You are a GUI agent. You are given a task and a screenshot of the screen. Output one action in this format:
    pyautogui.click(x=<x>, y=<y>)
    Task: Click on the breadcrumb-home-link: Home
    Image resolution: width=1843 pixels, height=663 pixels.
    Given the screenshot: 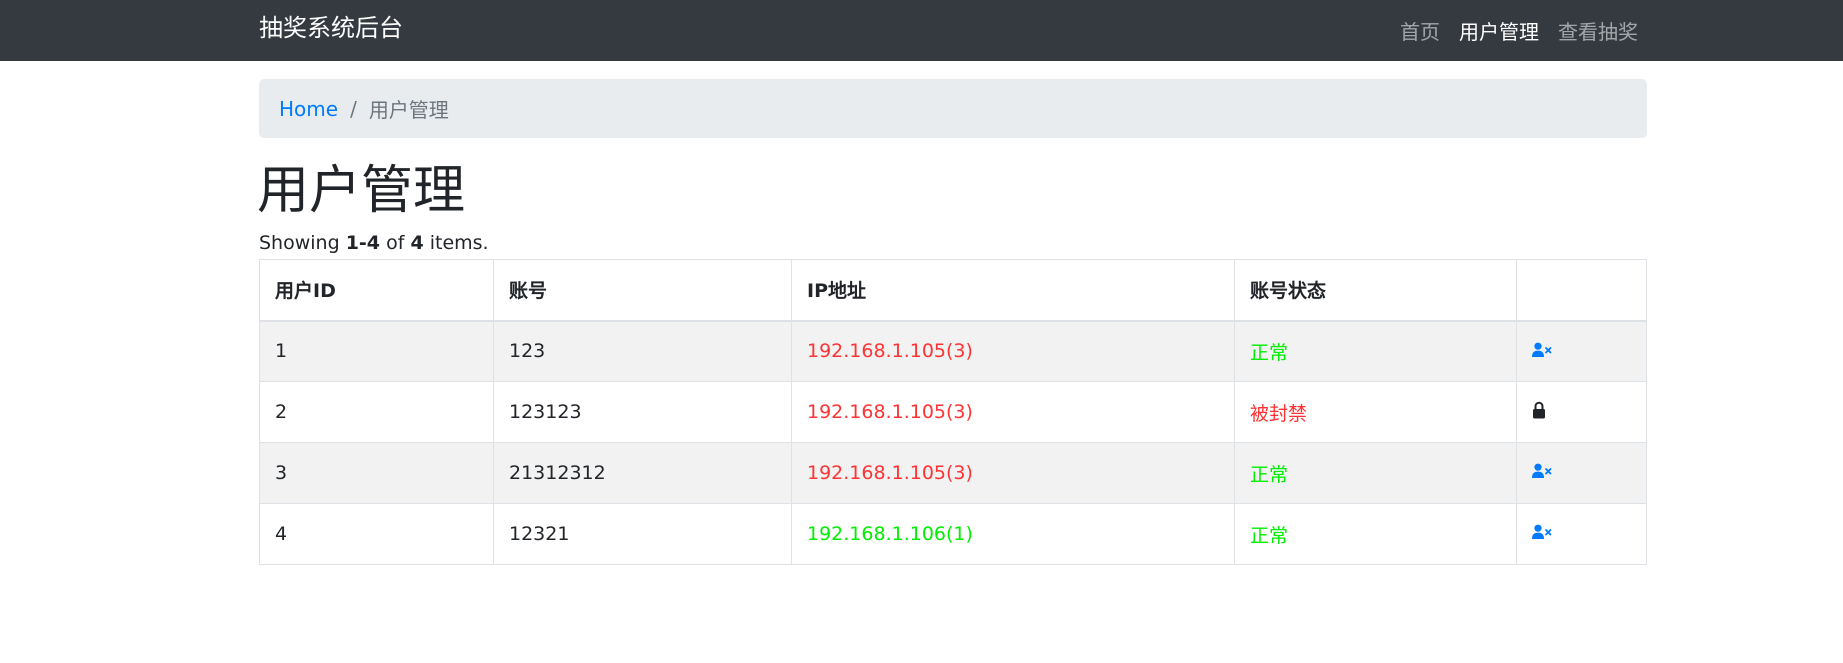 What is the action you would take?
    pyautogui.click(x=308, y=109)
    